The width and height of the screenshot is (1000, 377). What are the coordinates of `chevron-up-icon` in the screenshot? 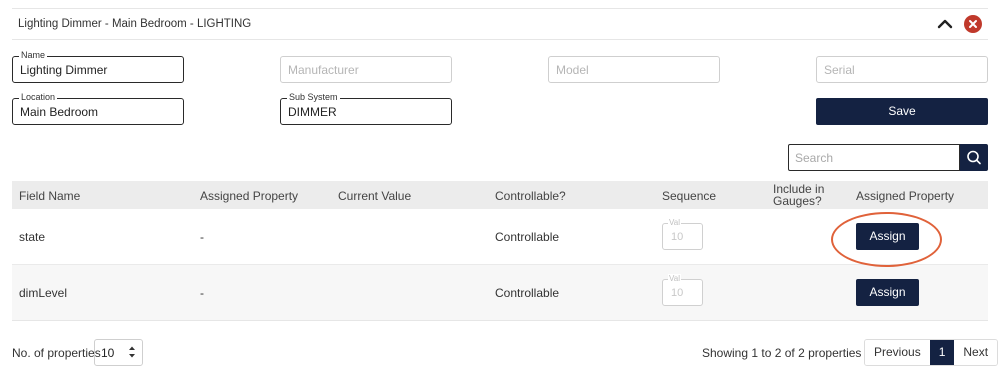 It's located at (945, 24).